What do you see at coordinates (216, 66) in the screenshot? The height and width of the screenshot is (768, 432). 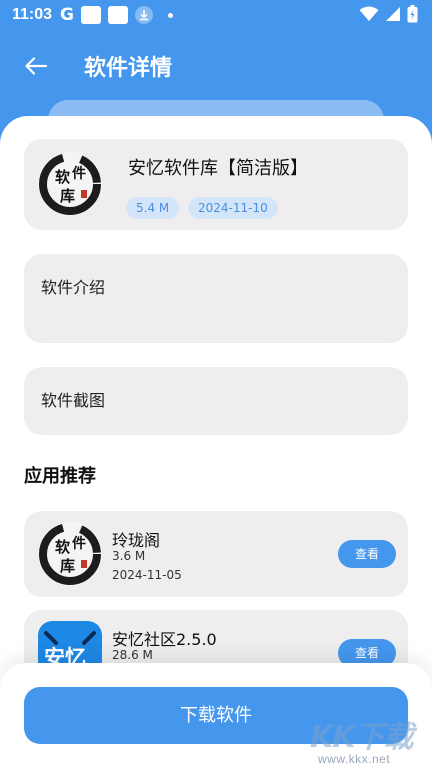 I see `app-bar: 软件详情` at bounding box center [216, 66].